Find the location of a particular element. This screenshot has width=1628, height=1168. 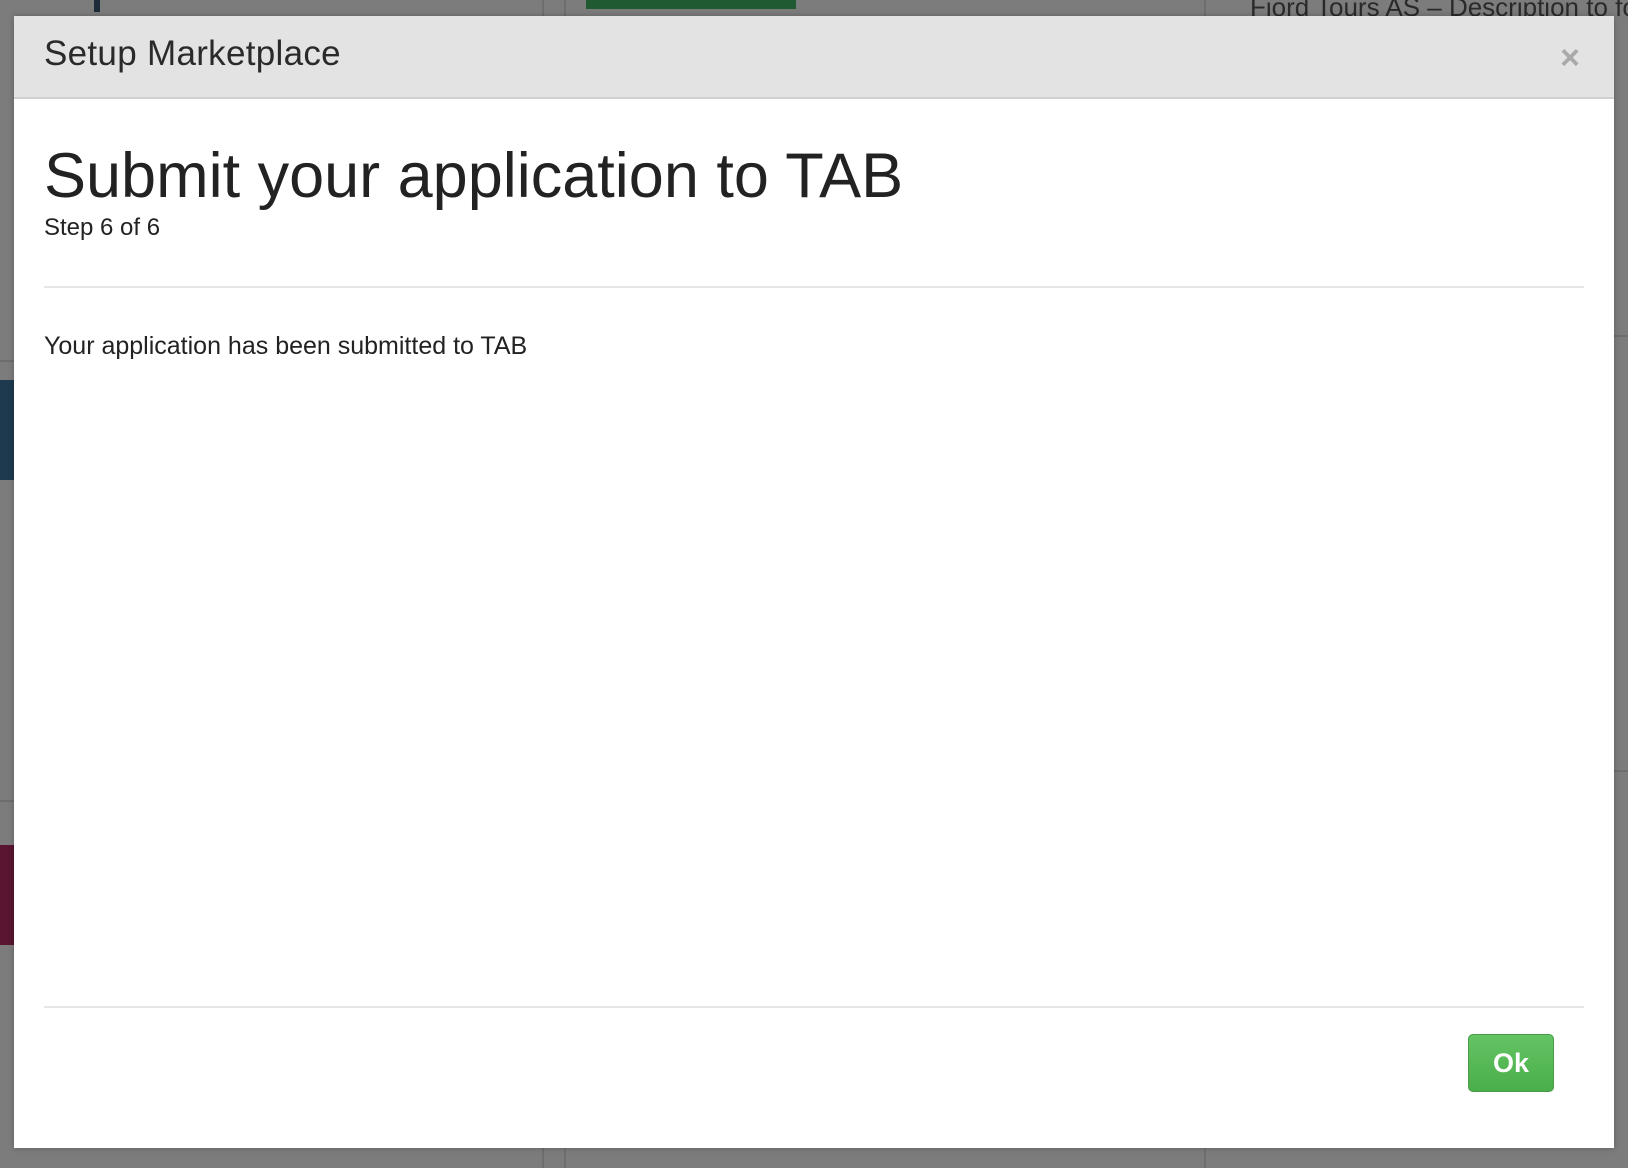

modal-title: Setup Marketplace is located at coordinates (192, 53).